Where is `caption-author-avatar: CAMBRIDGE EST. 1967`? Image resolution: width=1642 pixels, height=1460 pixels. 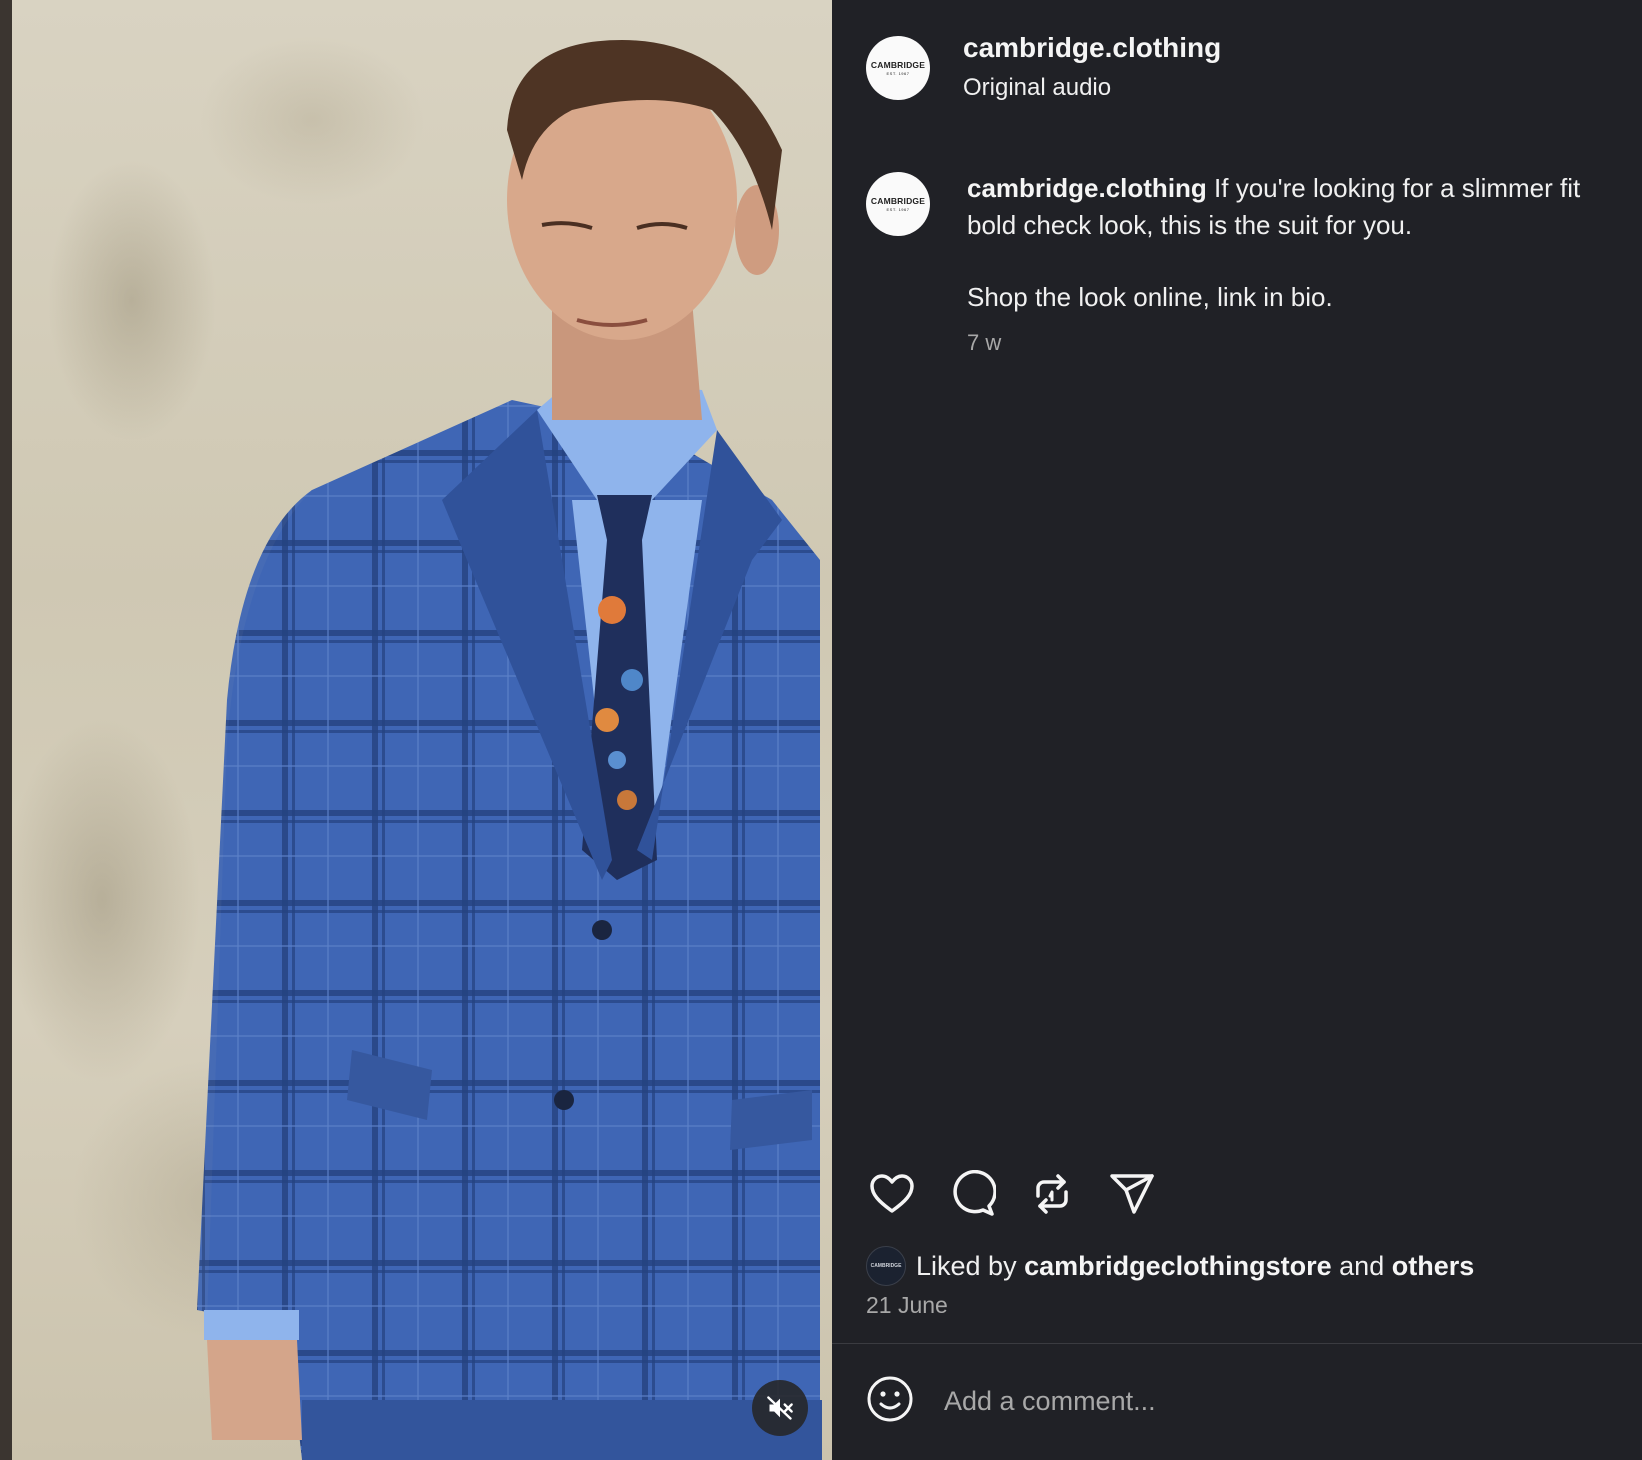 caption-author-avatar: CAMBRIDGE EST. 1967 is located at coordinates (898, 204).